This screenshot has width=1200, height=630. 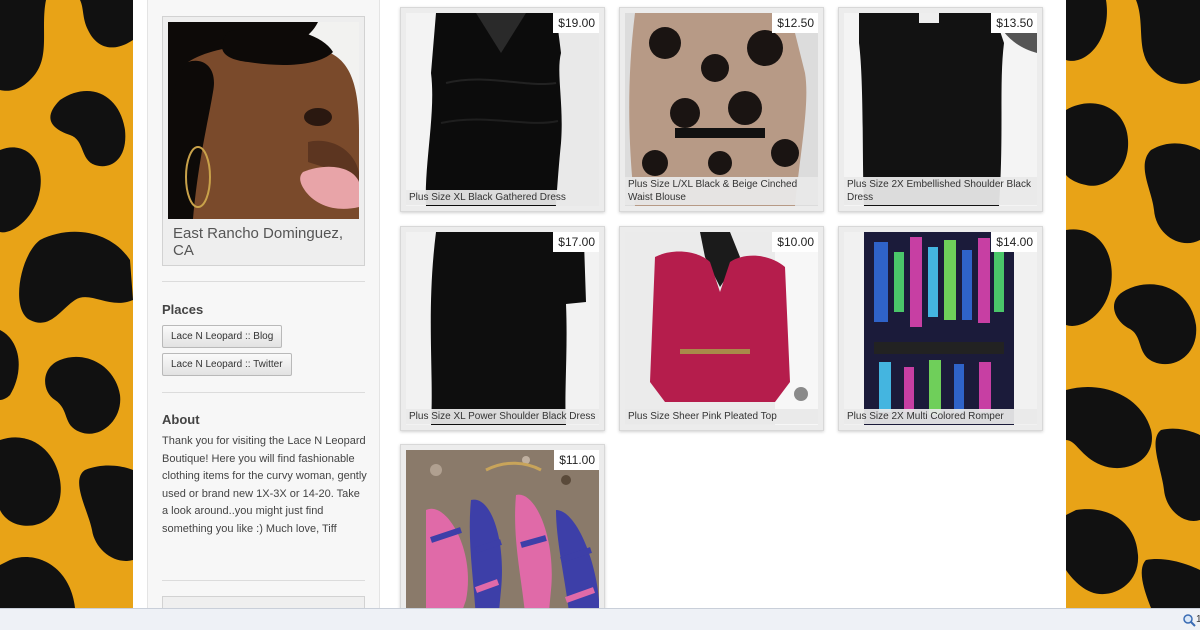 I want to click on product-tile: $11.00, so click(x=502, y=526).